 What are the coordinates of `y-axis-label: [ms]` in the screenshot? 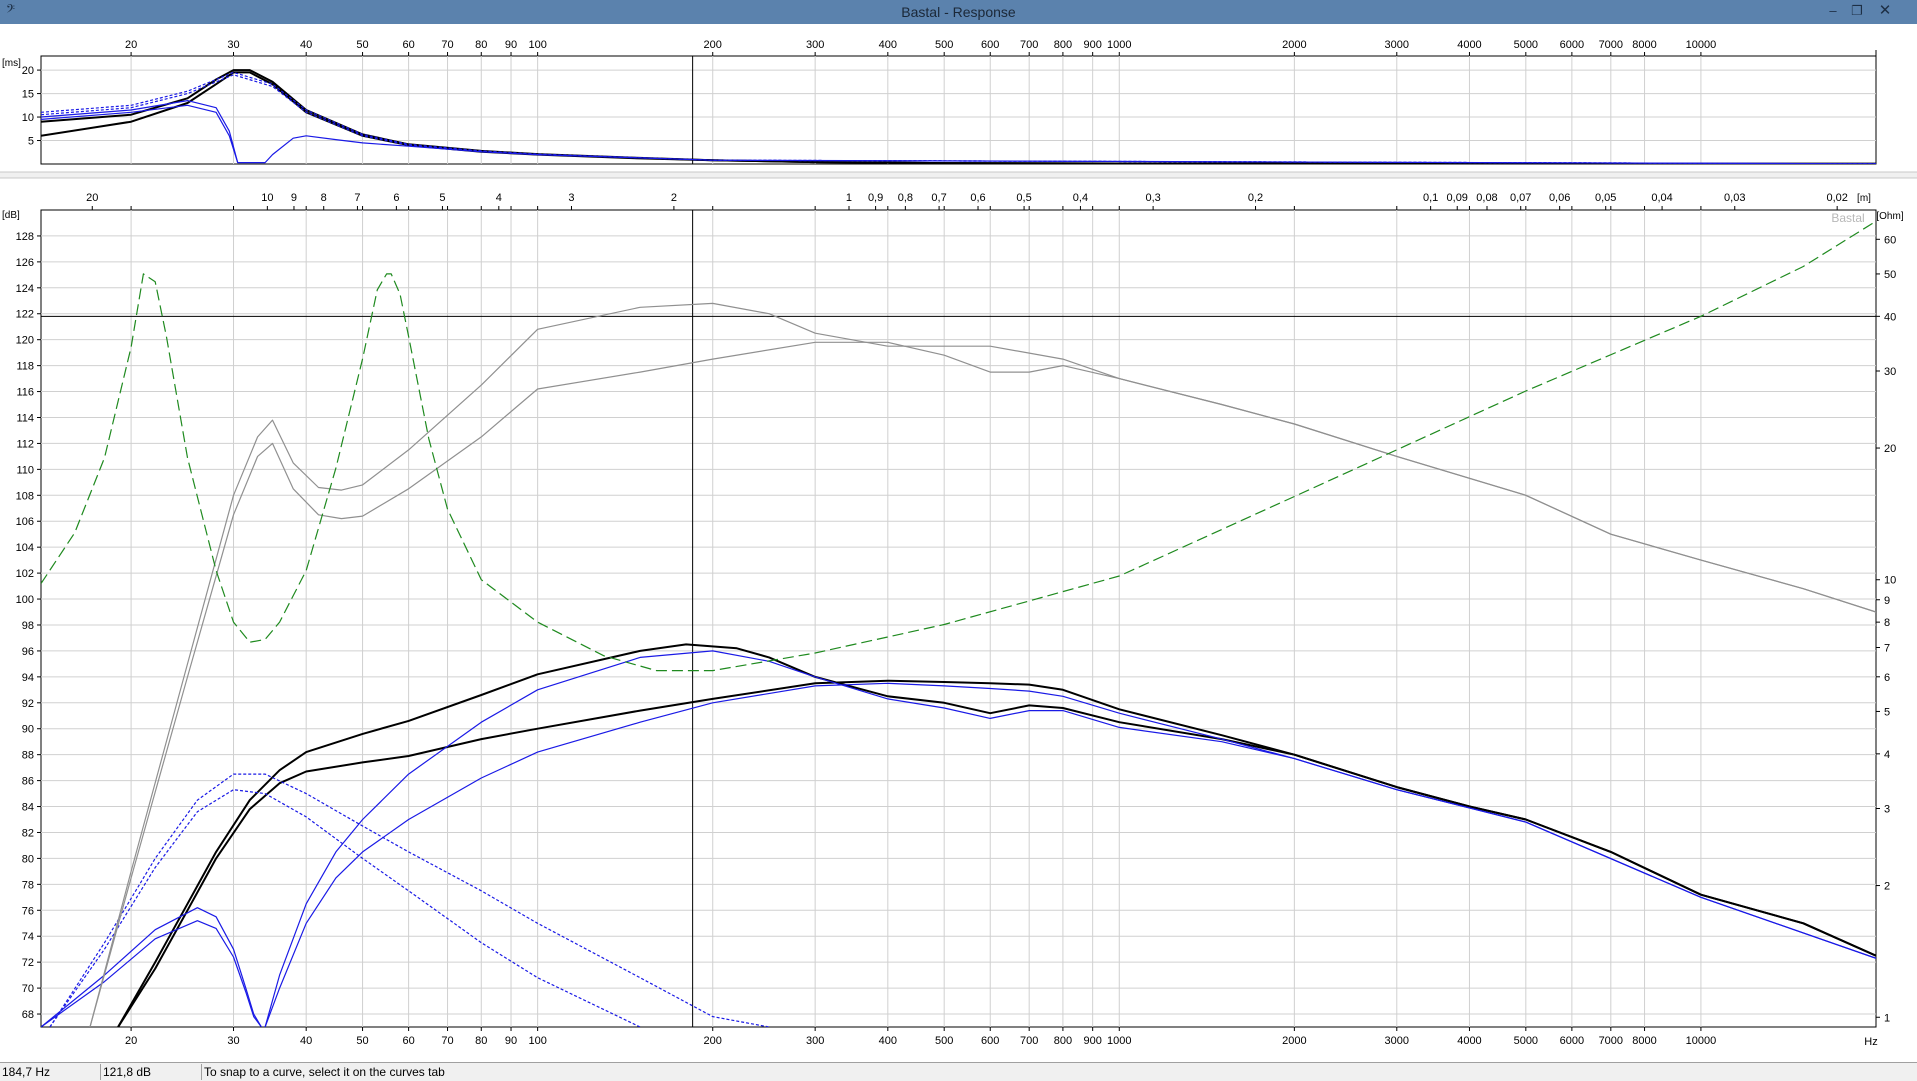 It's located at (11, 63).